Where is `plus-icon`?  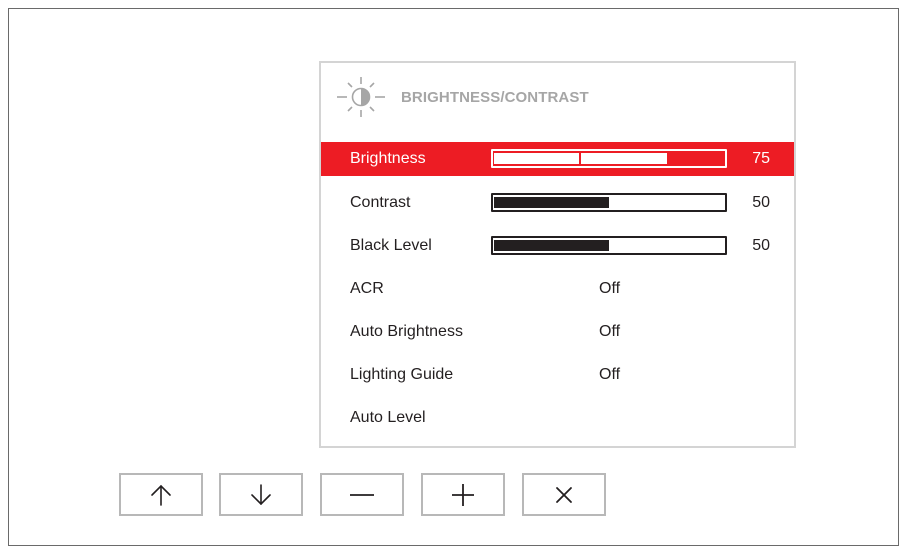
plus-icon is located at coordinates (463, 494).